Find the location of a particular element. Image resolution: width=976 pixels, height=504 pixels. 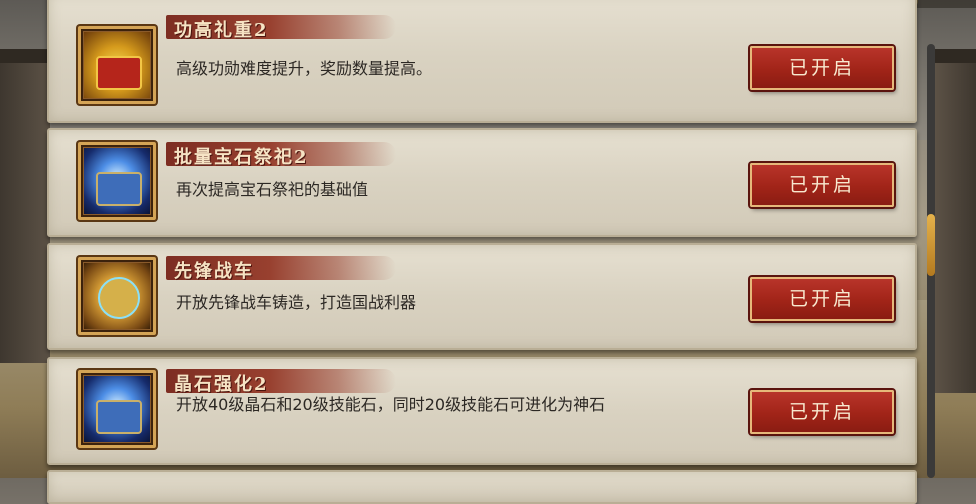

scrollbar-thumb is located at coordinates (931, 245).